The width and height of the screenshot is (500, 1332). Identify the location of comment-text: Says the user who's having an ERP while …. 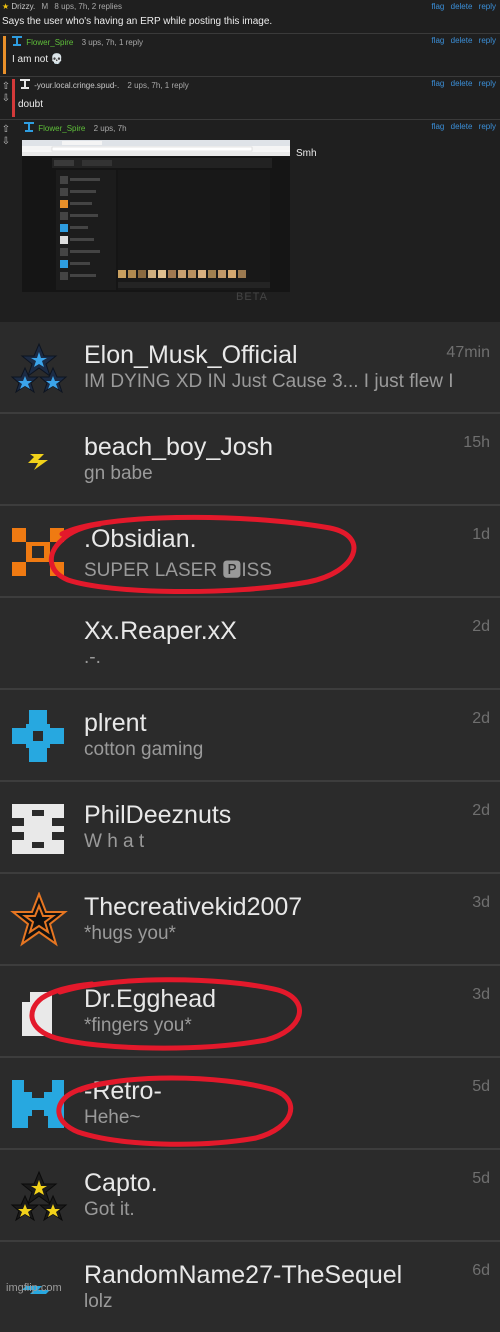
(137, 21).